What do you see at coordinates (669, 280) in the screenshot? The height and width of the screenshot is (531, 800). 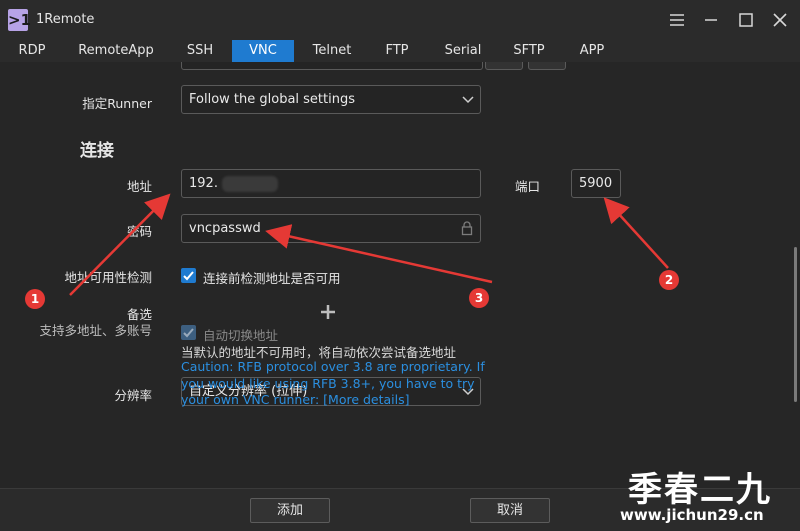 I see `annotation-badge-2: 2` at bounding box center [669, 280].